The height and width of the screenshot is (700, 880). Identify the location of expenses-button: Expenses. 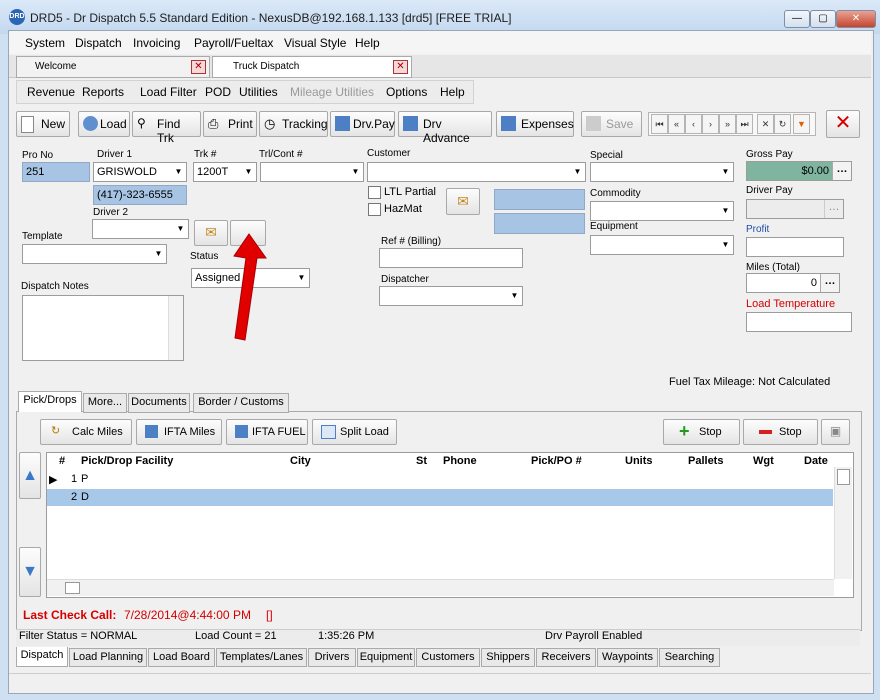
(535, 124).